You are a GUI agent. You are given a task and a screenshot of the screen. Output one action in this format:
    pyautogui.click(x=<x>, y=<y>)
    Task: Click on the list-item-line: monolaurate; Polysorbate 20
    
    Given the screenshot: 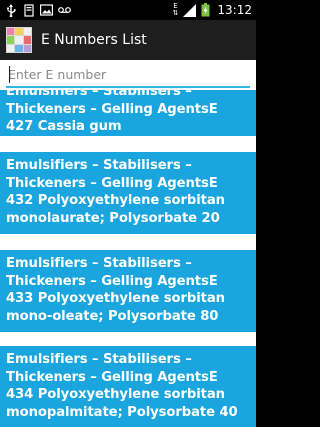 What is the action you would take?
    pyautogui.click(x=113, y=218)
    